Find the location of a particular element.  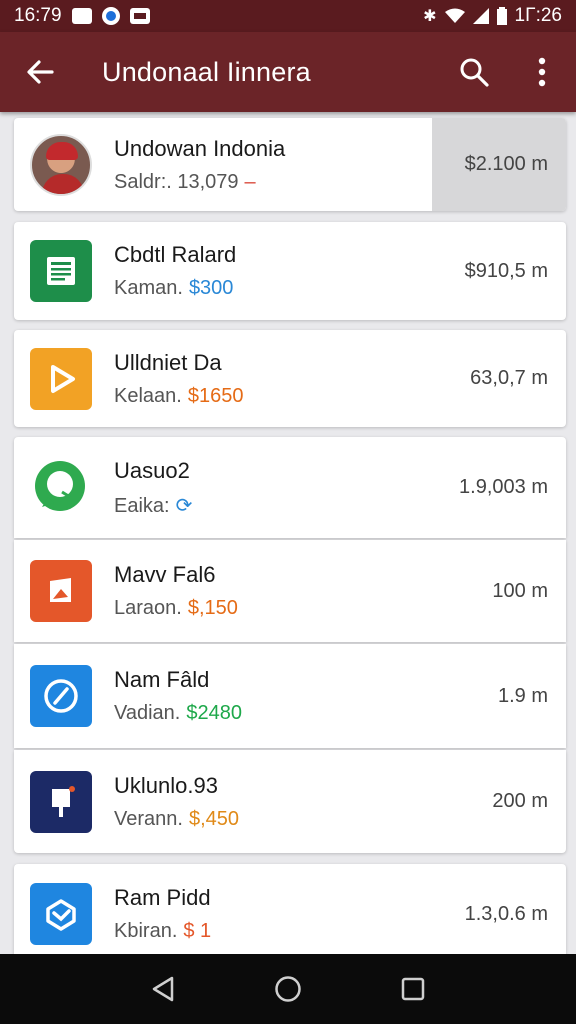

system-nav-bar is located at coordinates (288, 989).